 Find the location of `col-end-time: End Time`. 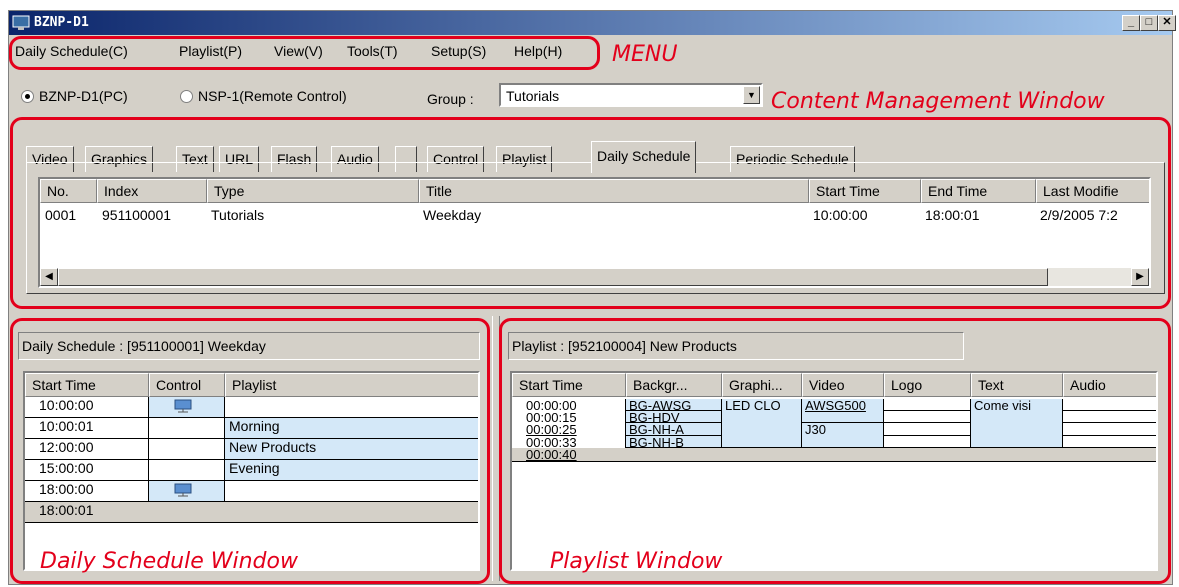

col-end-time: End Time is located at coordinates (978, 191).